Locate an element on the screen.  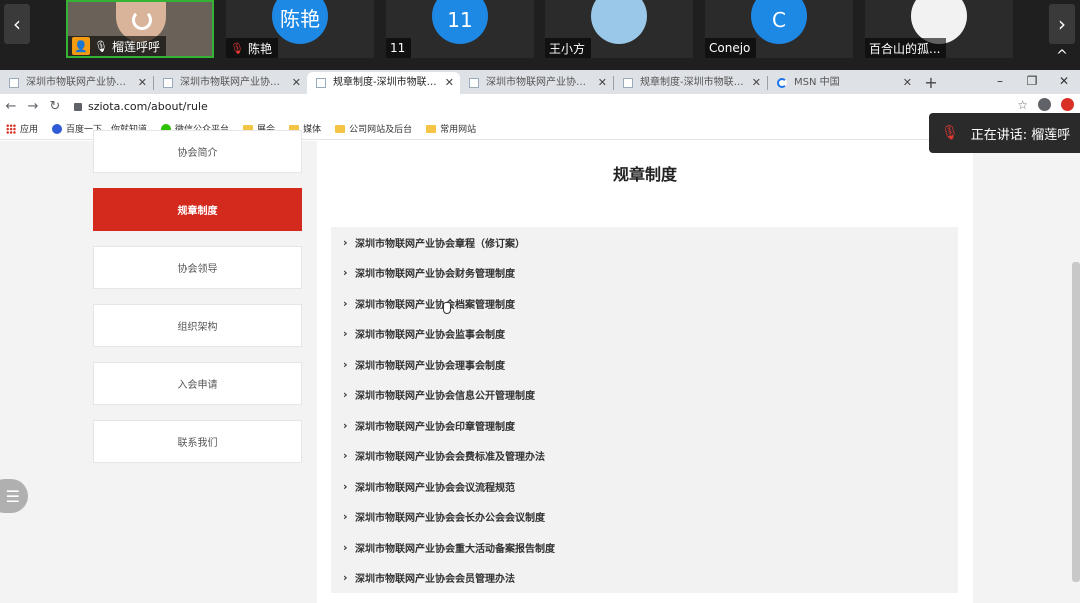
sidebar-item-intro: 协会简介 is located at coordinates (197, 151).